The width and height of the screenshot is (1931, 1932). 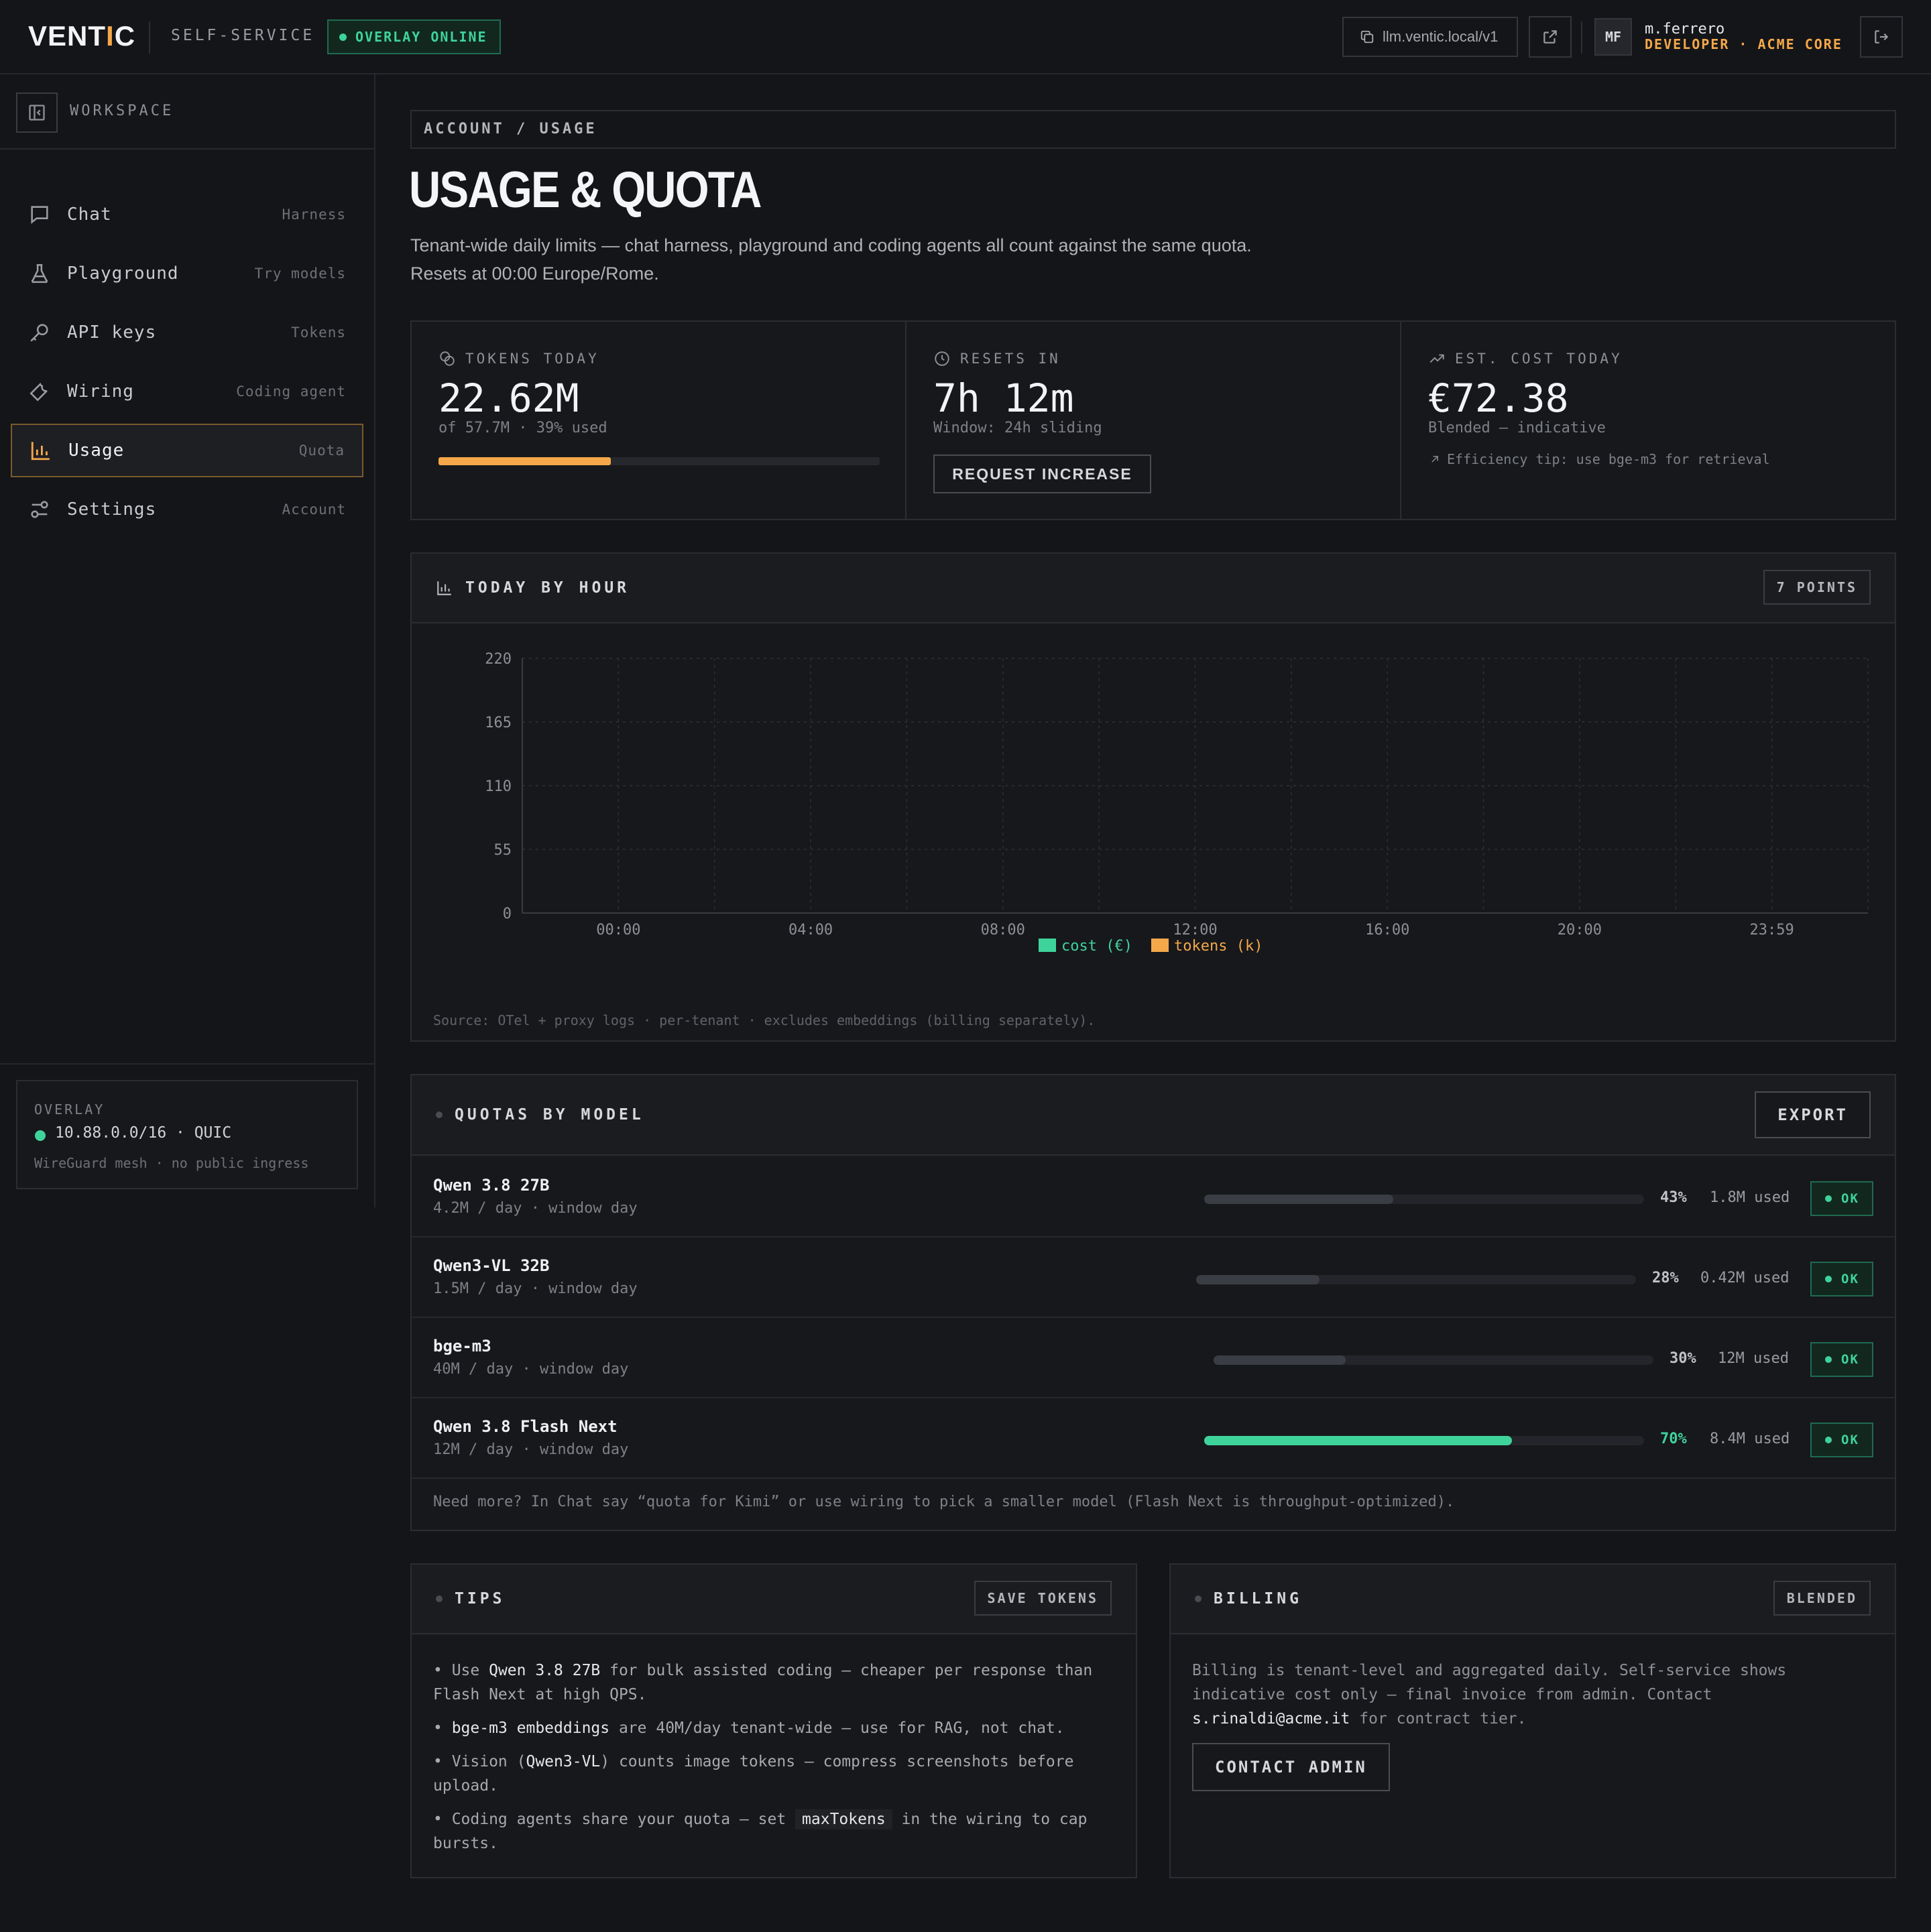 I want to click on user-name: m.ferrero, so click(x=1685, y=29).